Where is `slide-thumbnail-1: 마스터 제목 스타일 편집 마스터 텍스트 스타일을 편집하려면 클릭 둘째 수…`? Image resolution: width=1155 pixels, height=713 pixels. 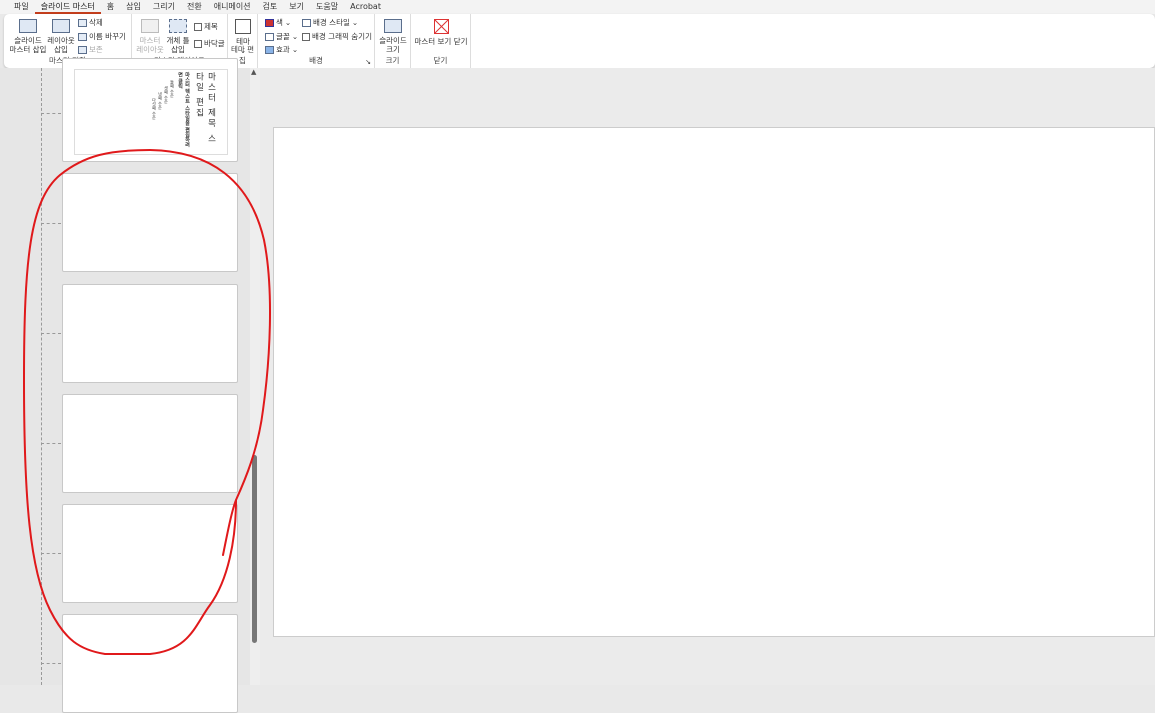
slide-thumbnail-1: 마스터 제목 스타일 편집 마스터 텍스트 스타일을 편집하려면 클릭 둘째 수… is located at coordinates (150, 110).